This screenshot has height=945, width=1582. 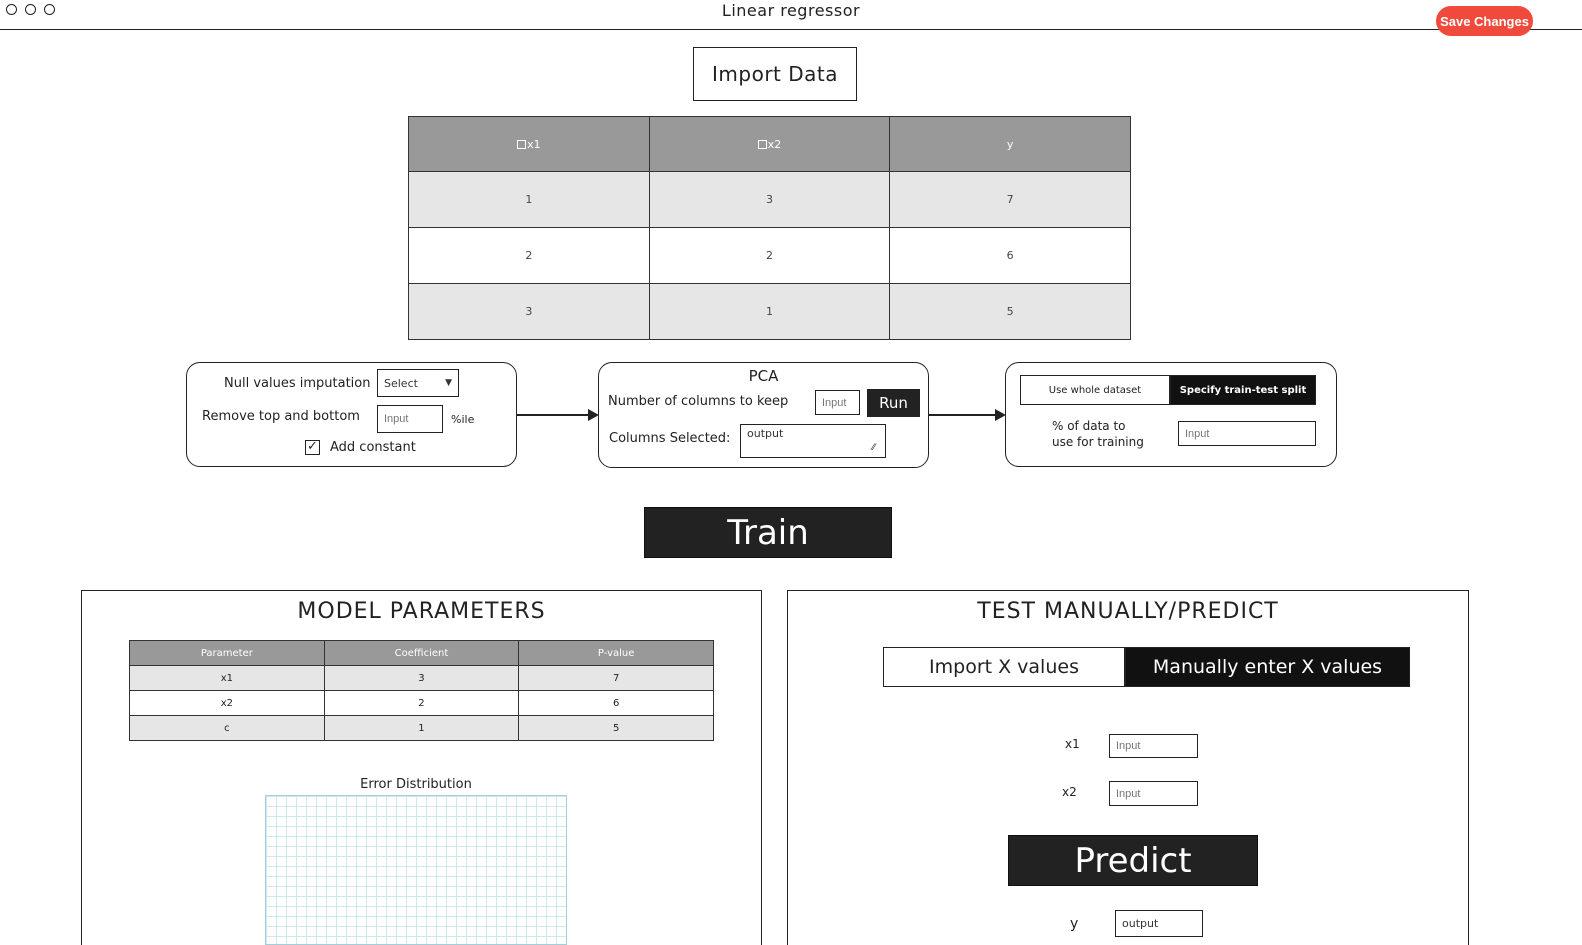 I want to click on pca-columns-input, so click(x=837, y=402).